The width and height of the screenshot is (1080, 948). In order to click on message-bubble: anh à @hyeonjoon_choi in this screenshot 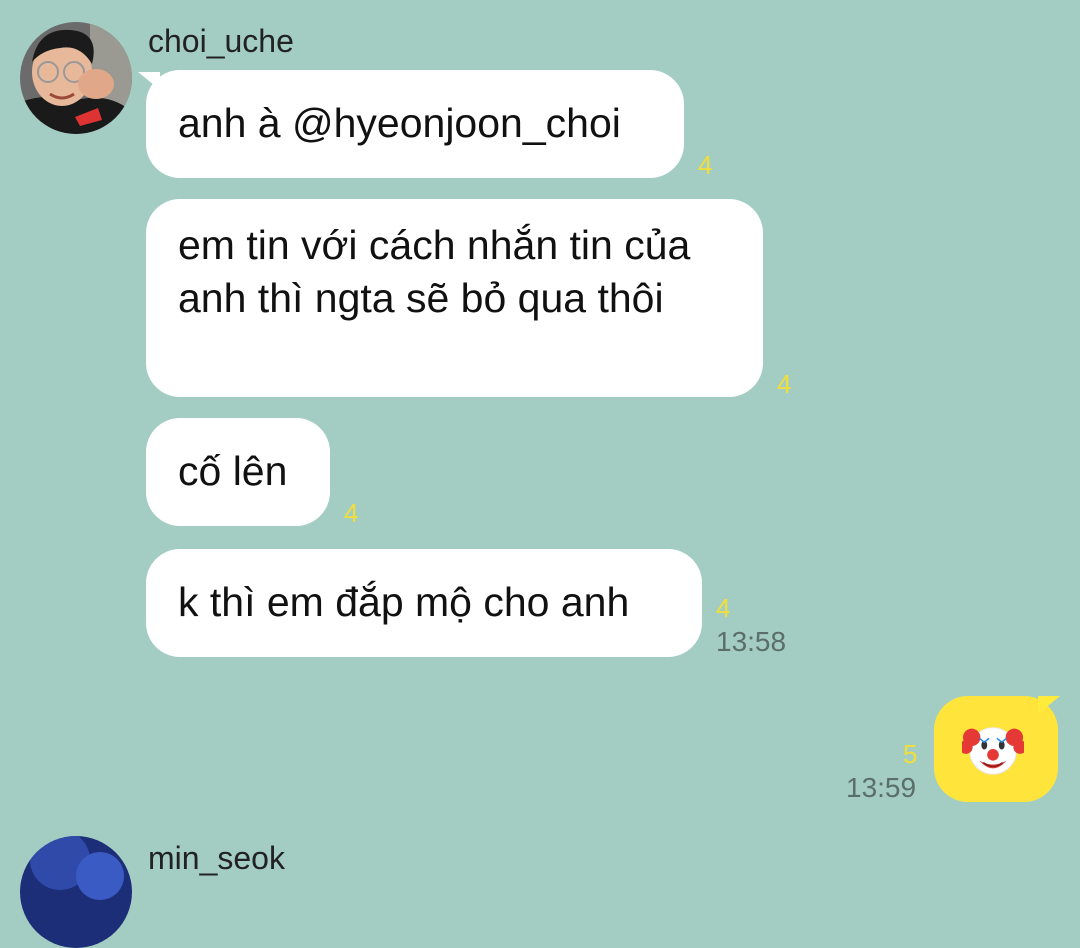, I will do `click(415, 124)`.